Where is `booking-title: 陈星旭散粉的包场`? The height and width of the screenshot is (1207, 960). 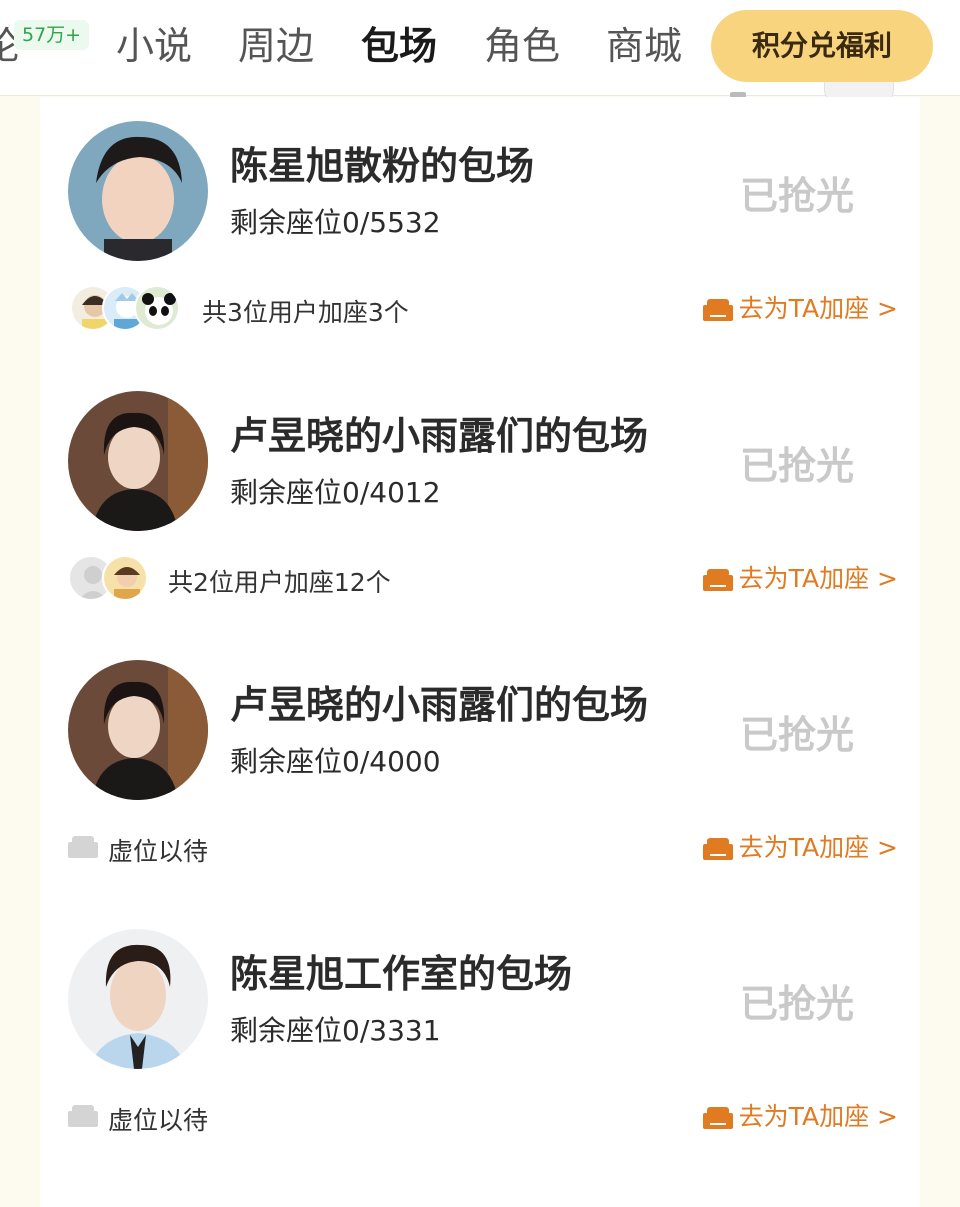
booking-title: 陈星旭散粉的包场 is located at coordinates (382, 166).